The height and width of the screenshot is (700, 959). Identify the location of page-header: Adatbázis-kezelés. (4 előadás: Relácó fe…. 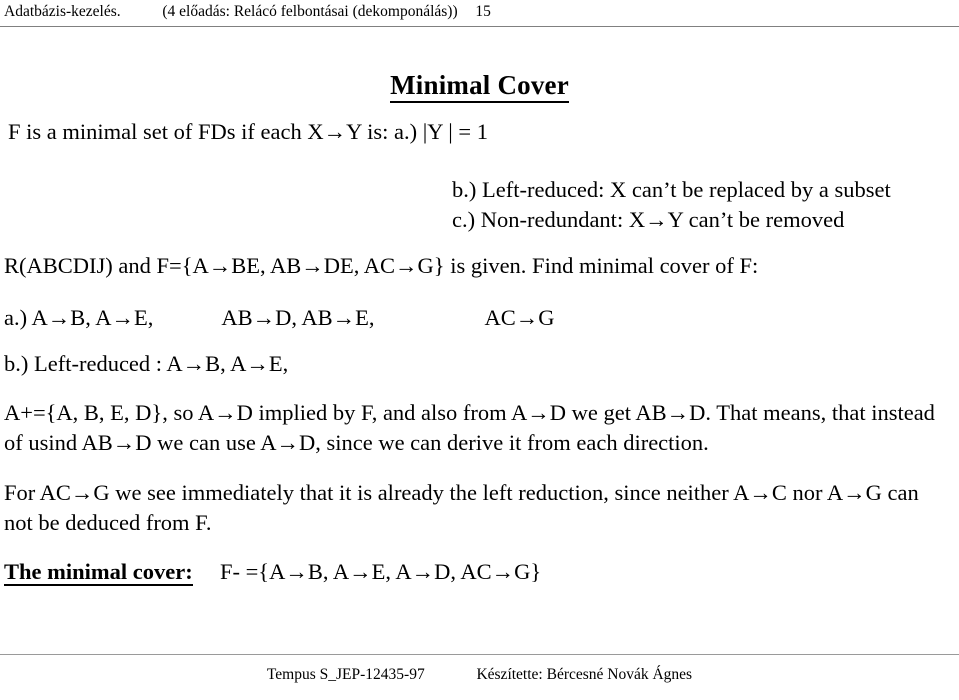
(479, 14).